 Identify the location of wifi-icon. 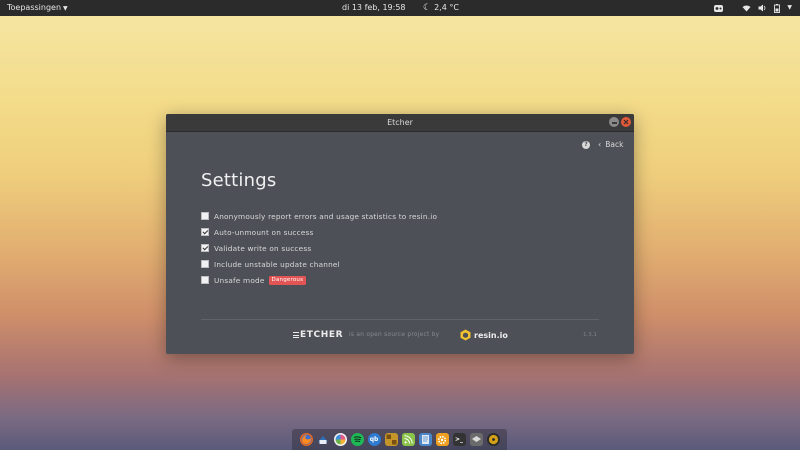
(746, 8).